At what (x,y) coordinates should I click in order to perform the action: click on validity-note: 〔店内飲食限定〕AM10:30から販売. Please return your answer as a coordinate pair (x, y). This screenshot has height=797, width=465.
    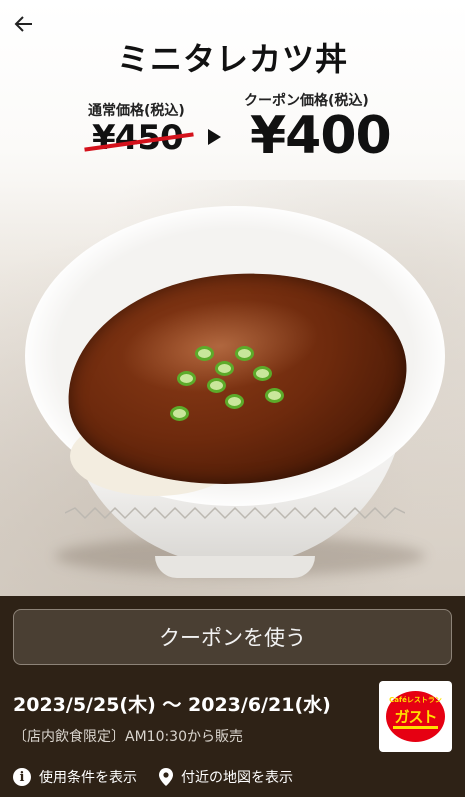
    Looking at the image, I should click on (128, 737).